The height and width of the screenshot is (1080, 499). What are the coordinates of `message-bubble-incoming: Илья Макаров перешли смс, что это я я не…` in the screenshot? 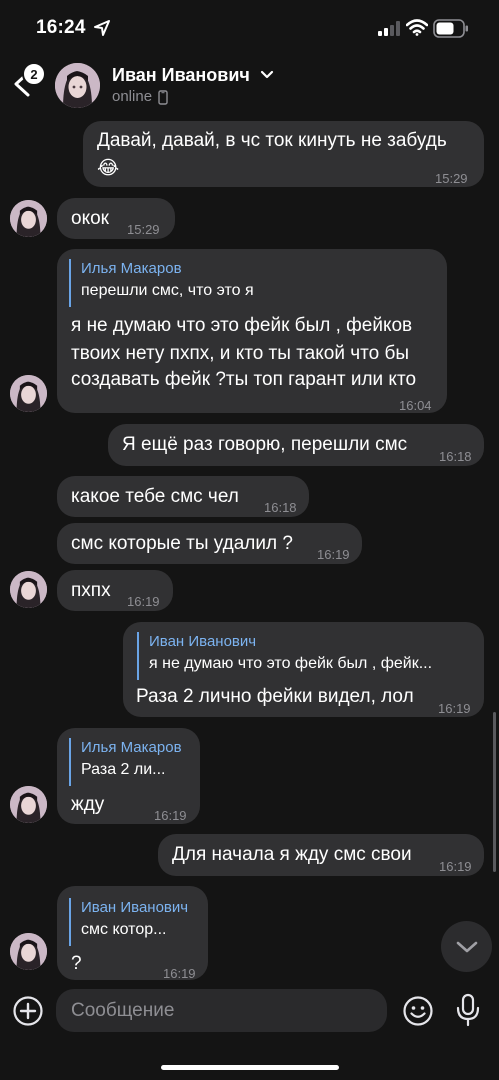 It's located at (252, 331).